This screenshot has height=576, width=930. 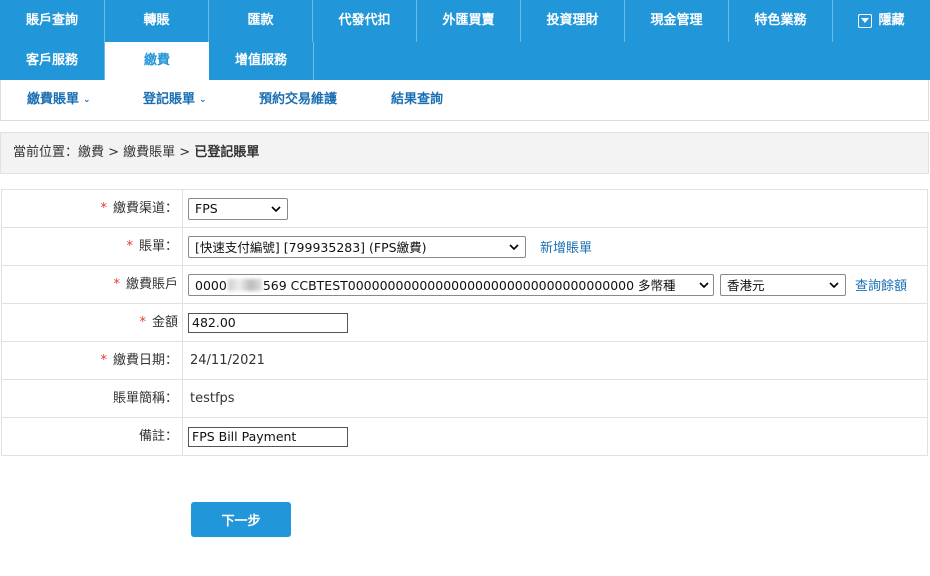 I want to click on next-button: 下一步, so click(x=241, y=519).